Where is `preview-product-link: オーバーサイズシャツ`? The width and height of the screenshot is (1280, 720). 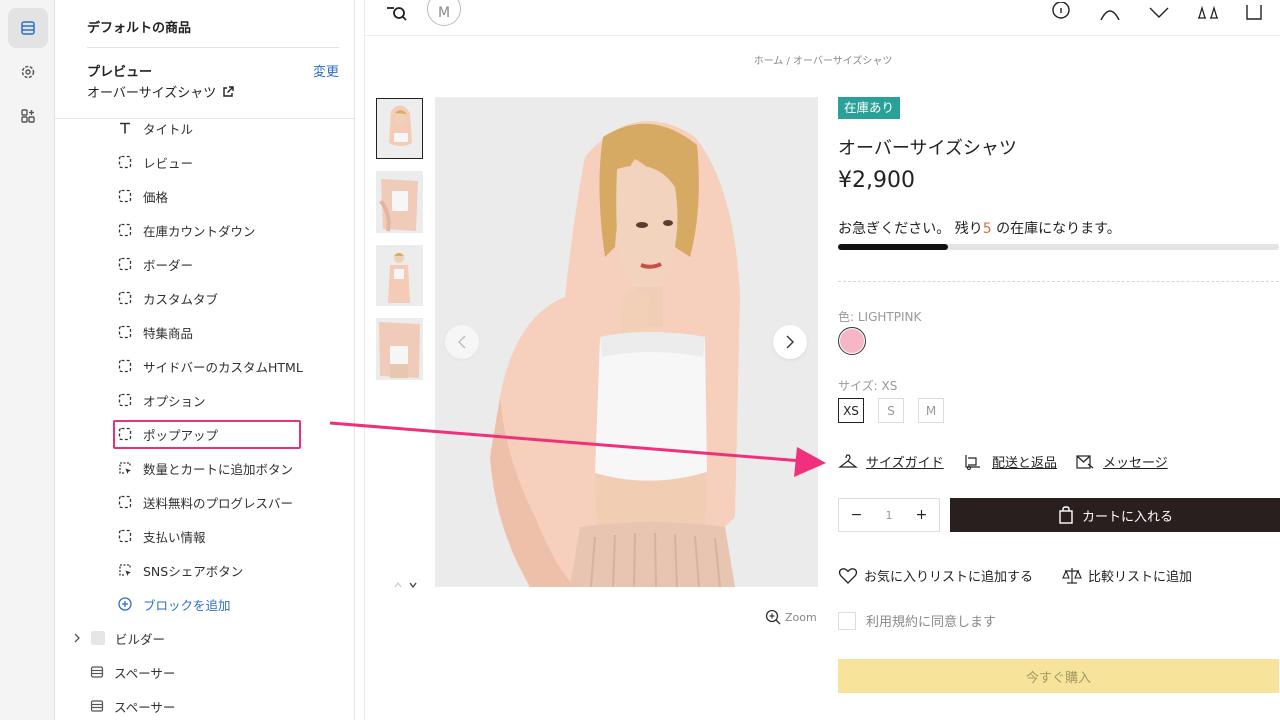 preview-product-link: オーバーサイズシャツ is located at coordinates (160, 91).